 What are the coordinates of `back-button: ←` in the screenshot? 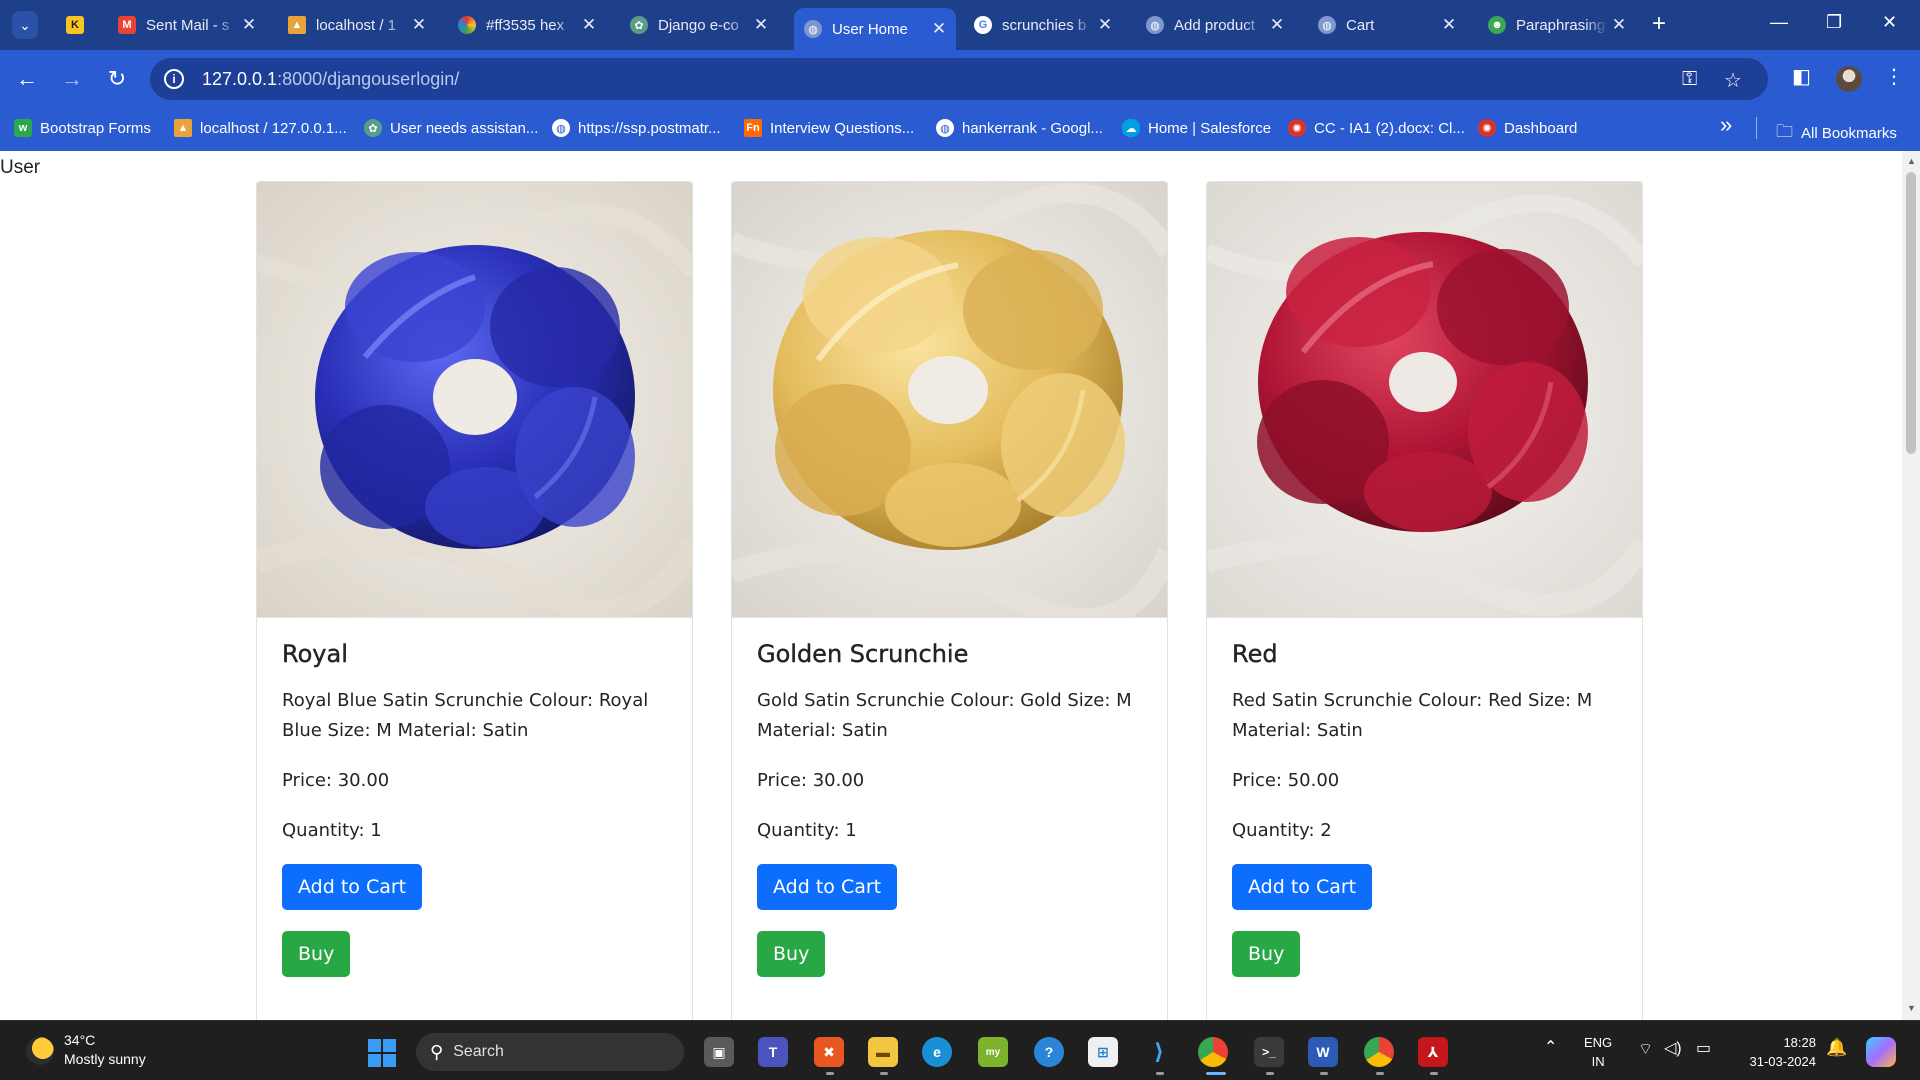 It's located at (27, 79).